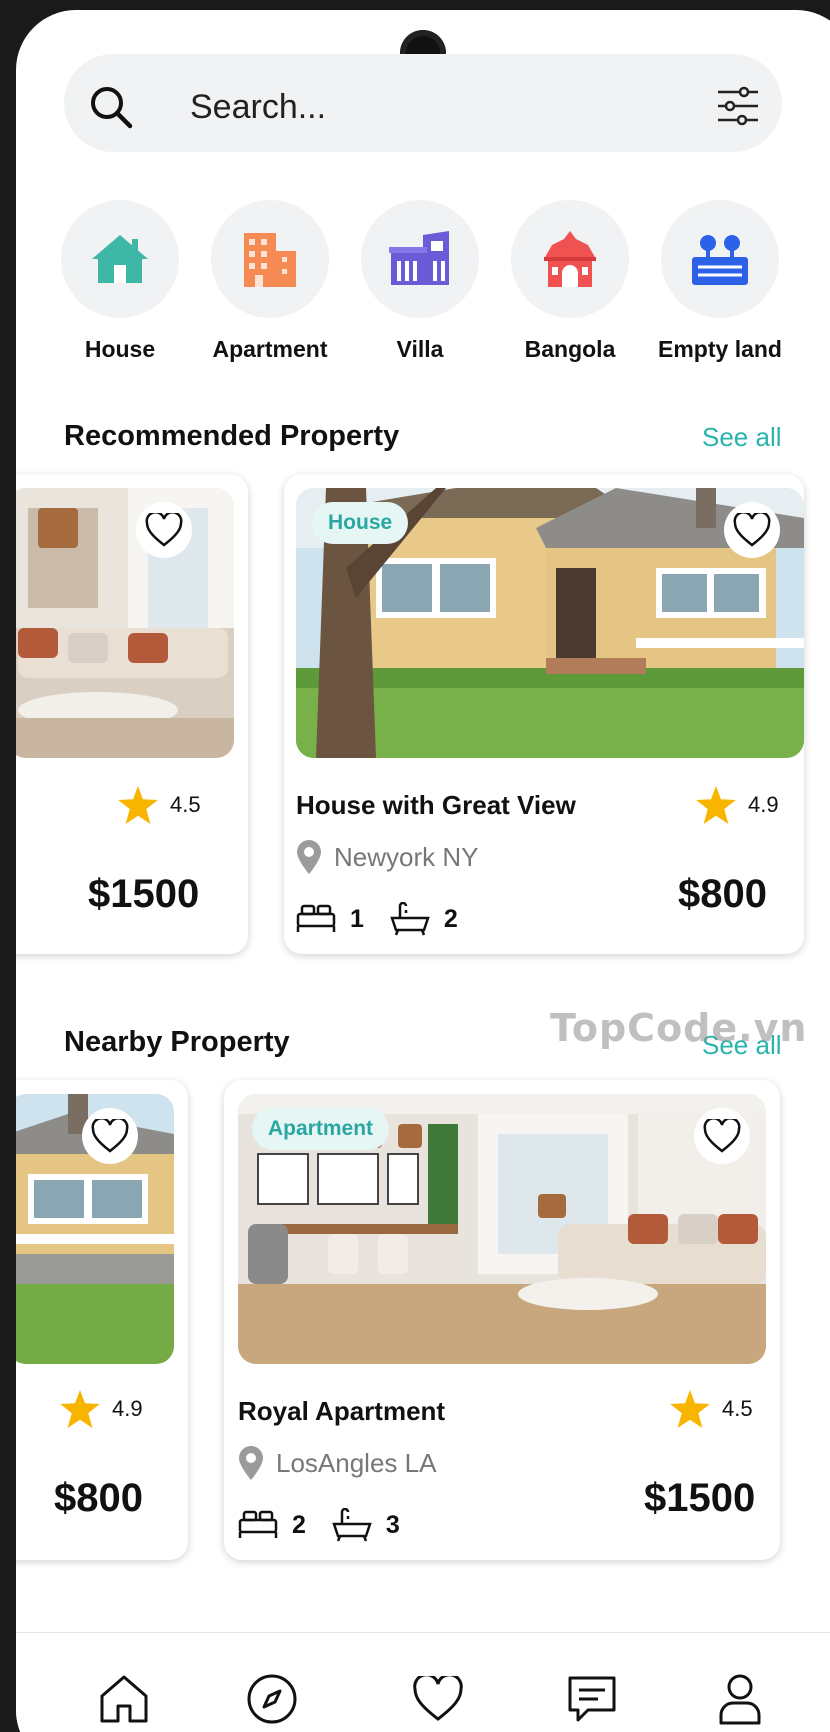 This screenshot has height=1732, width=830. What do you see at coordinates (738, 106) in the screenshot?
I see `filter-sliders-icon` at bounding box center [738, 106].